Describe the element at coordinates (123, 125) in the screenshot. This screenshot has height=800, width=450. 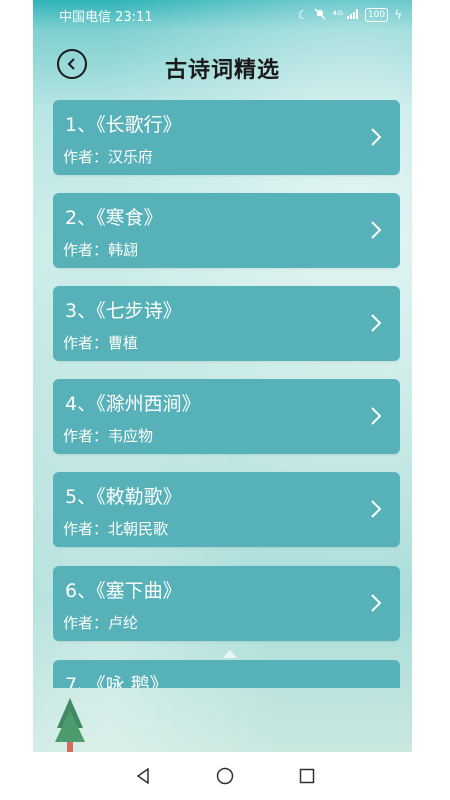
I see `poem-title: 1、《长歌行》` at that location.